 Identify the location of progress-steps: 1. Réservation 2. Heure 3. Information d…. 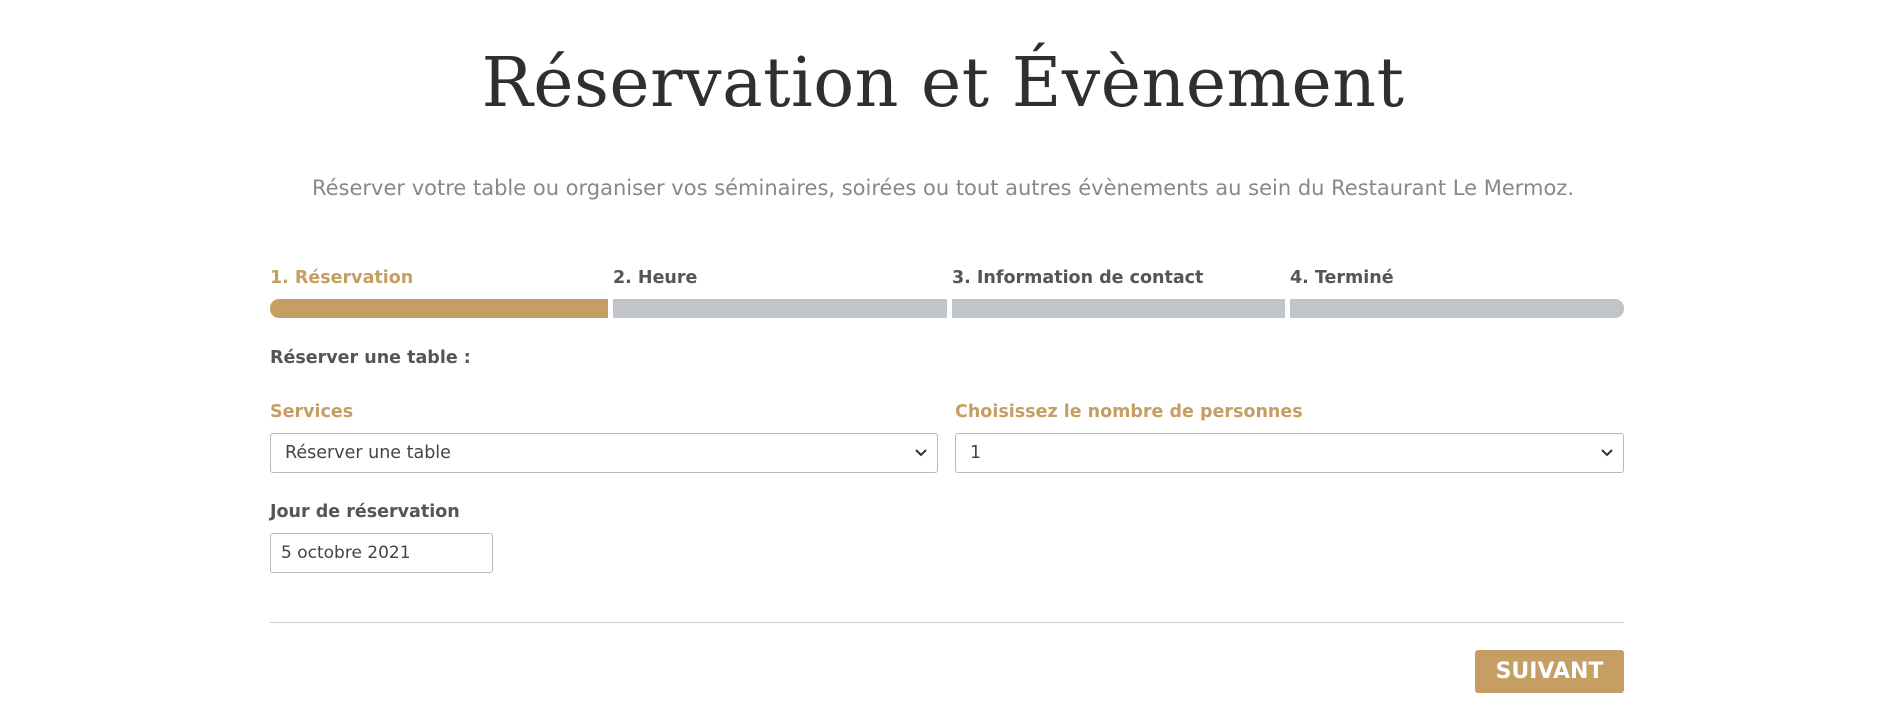
(947, 294).